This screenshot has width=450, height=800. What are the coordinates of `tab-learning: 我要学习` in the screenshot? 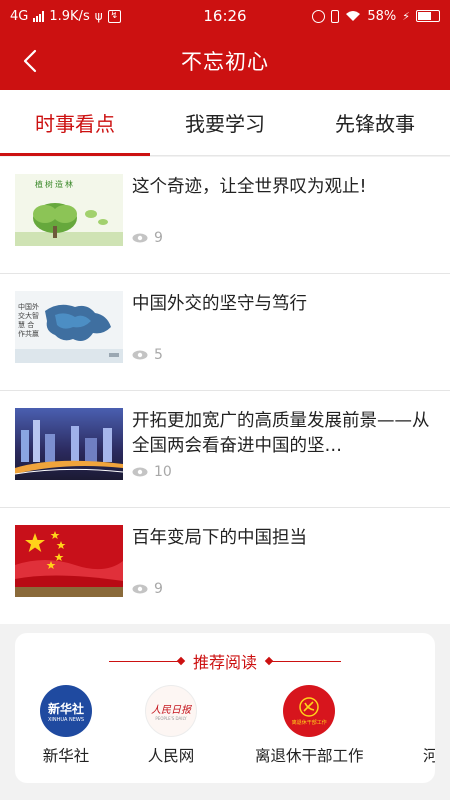 It's located at (225, 122).